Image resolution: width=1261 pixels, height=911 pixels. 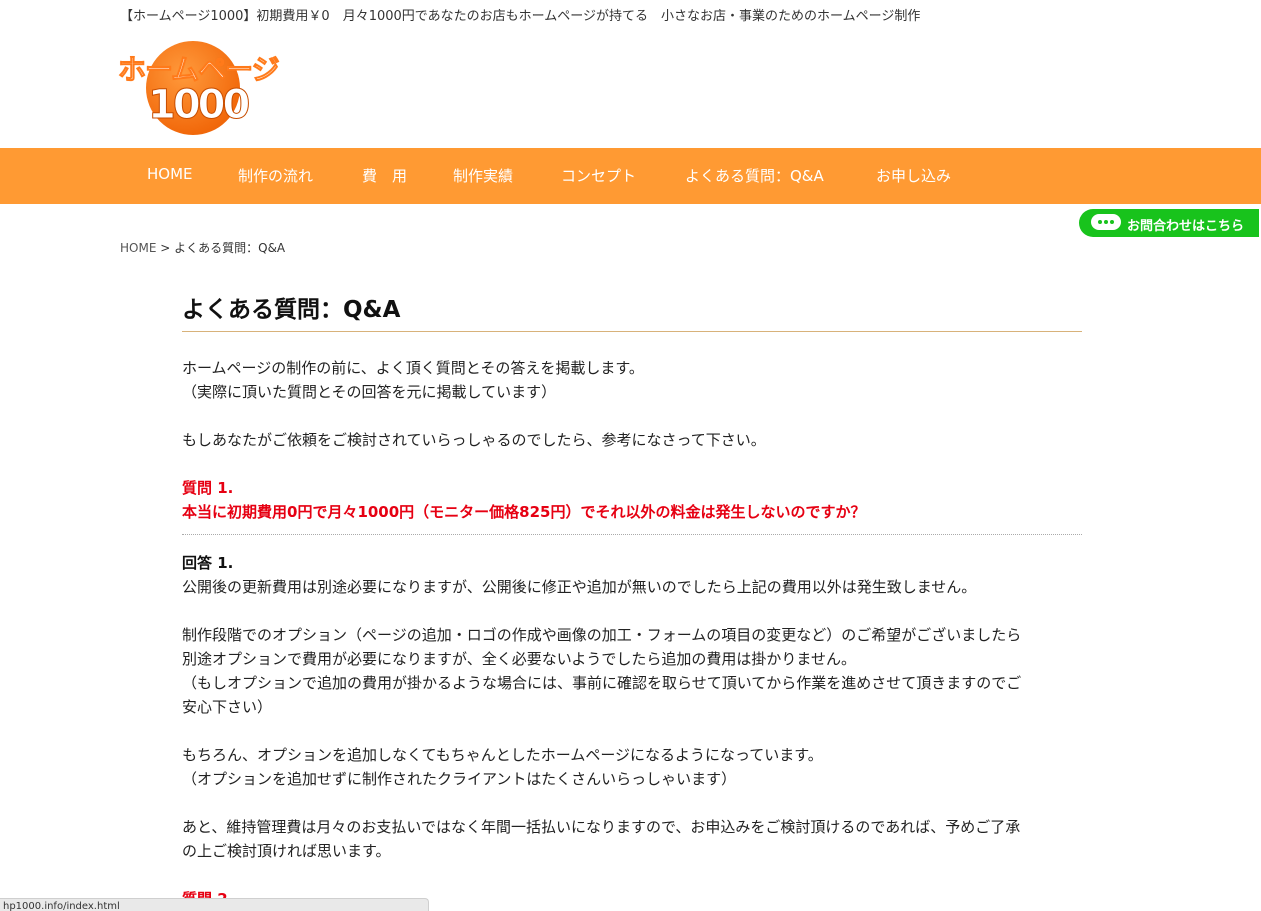 I want to click on intro-line: もしあなたがご依頼をご検討されていらっしゃるのでしたら、参考になさって下さい。, so click(x=474, y=440).